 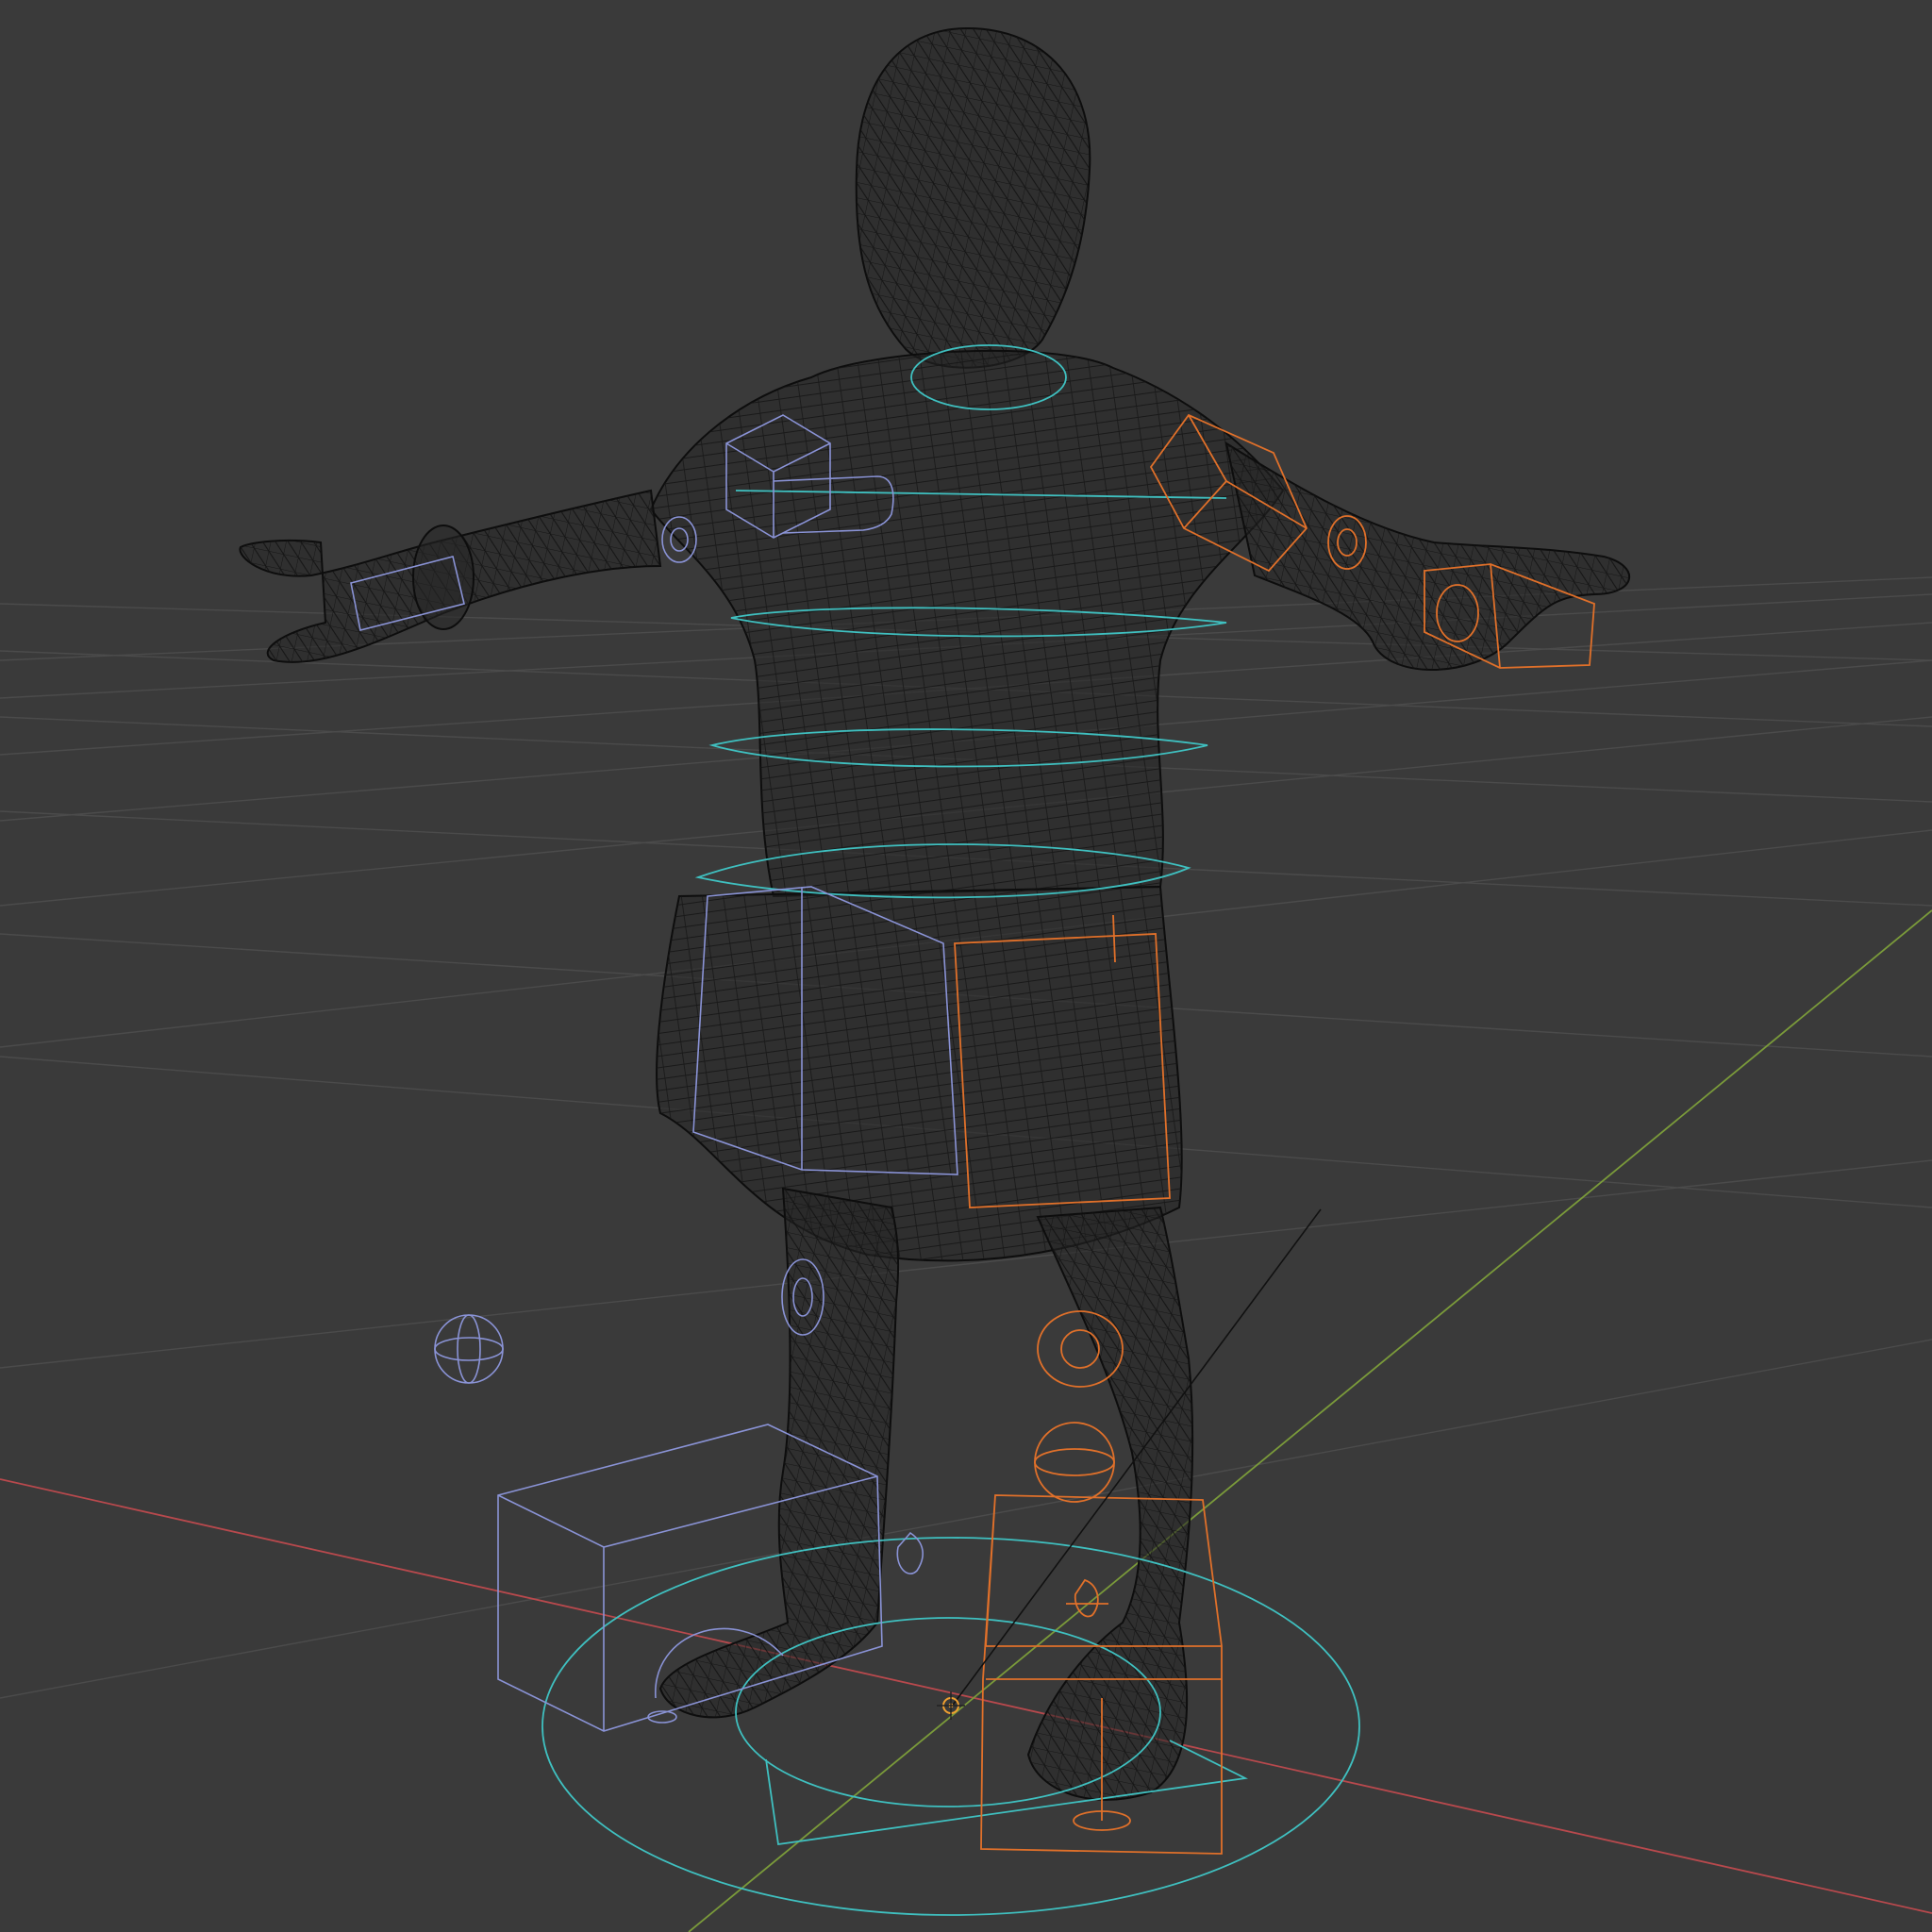 What do you see at coordinates (951, 1726) in the screenshot?
I see `root-ring` at bounding box center [951, 1726].